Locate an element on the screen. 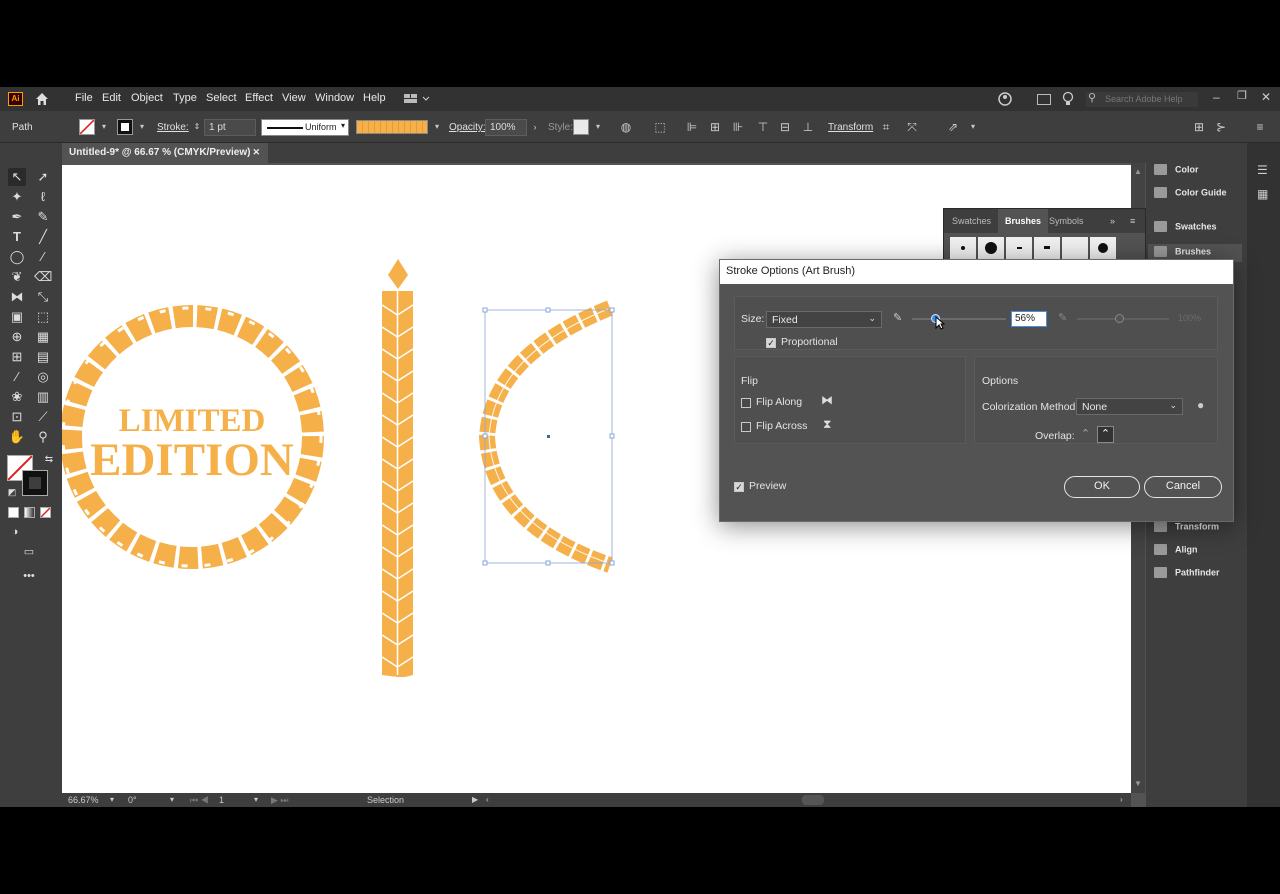 The height and width of the screenshot is (894, 1280). rotation-value: 0° is located at coordinates (132, 800).